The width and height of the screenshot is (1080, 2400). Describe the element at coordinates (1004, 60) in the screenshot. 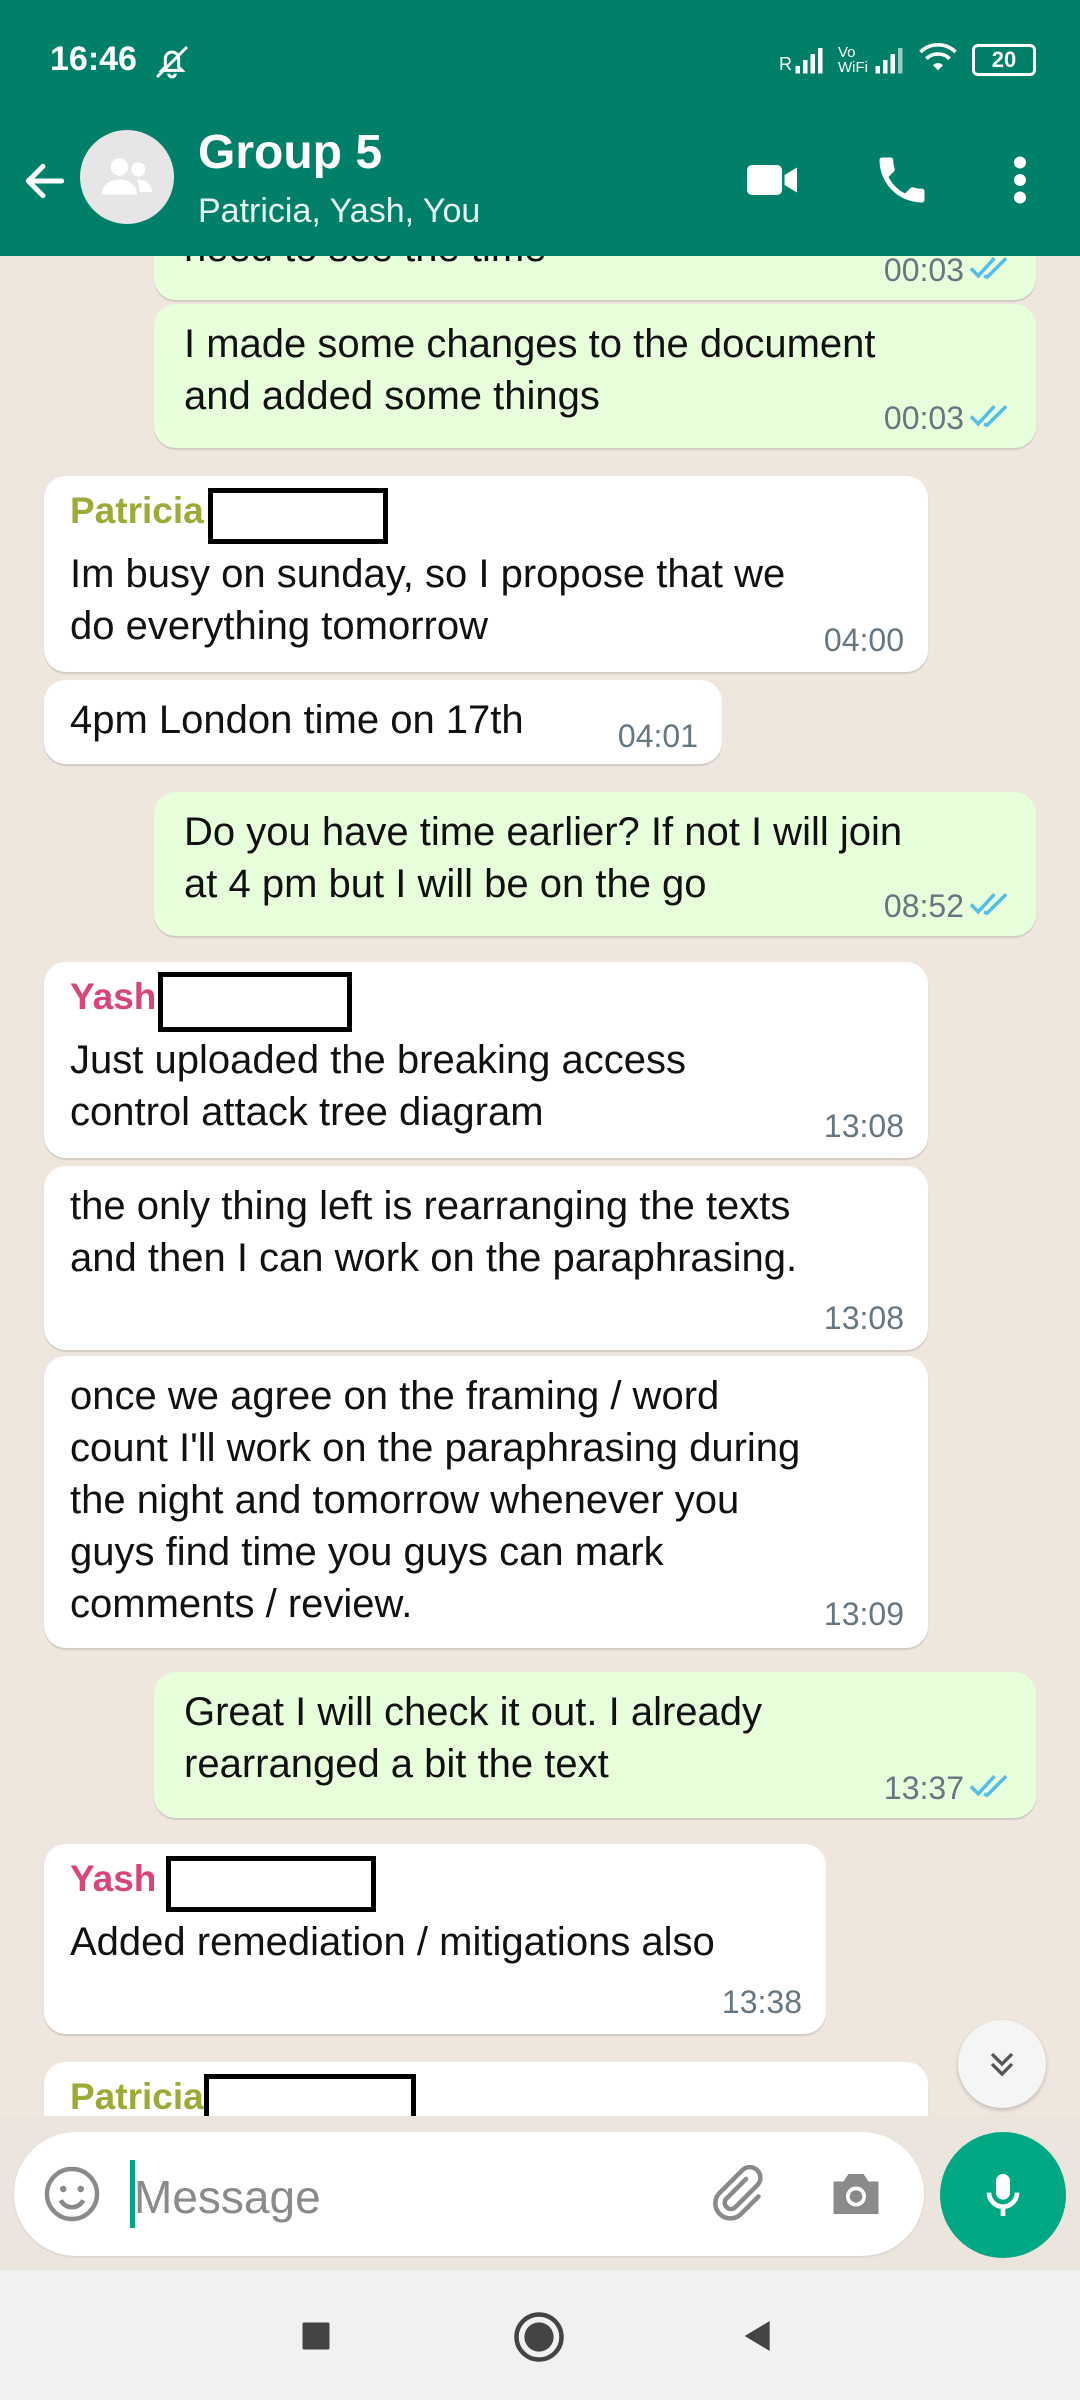

I see `battery-icon: 20` at that location.